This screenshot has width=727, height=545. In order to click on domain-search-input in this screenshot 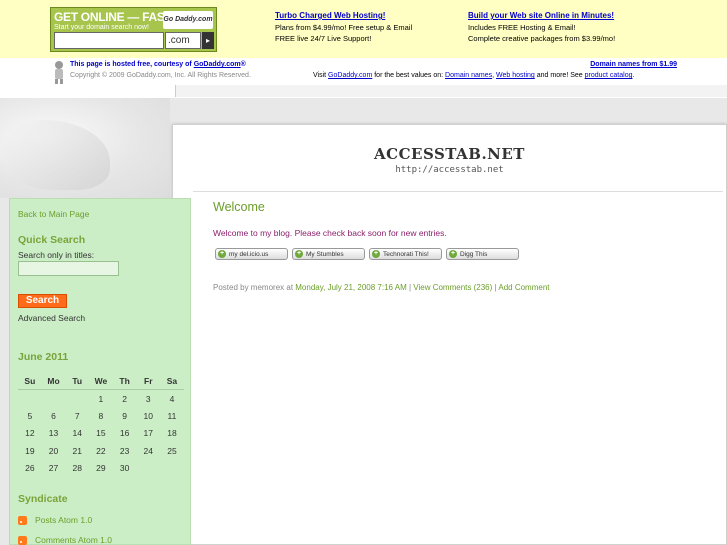, I will do `click(109, 40)`.